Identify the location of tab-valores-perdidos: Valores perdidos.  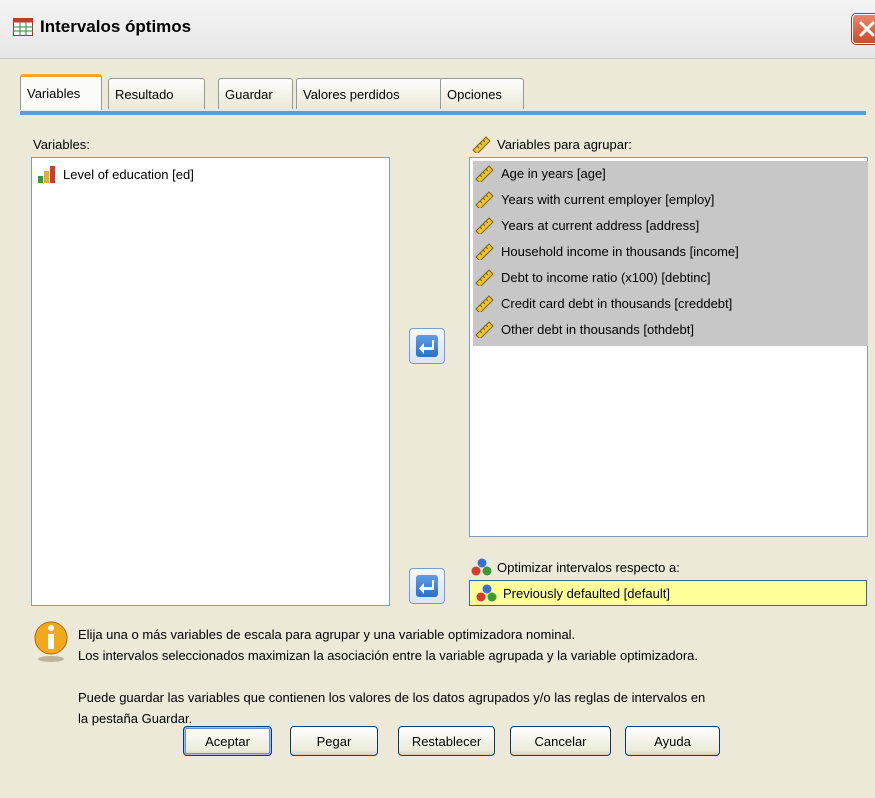
(369, 93).